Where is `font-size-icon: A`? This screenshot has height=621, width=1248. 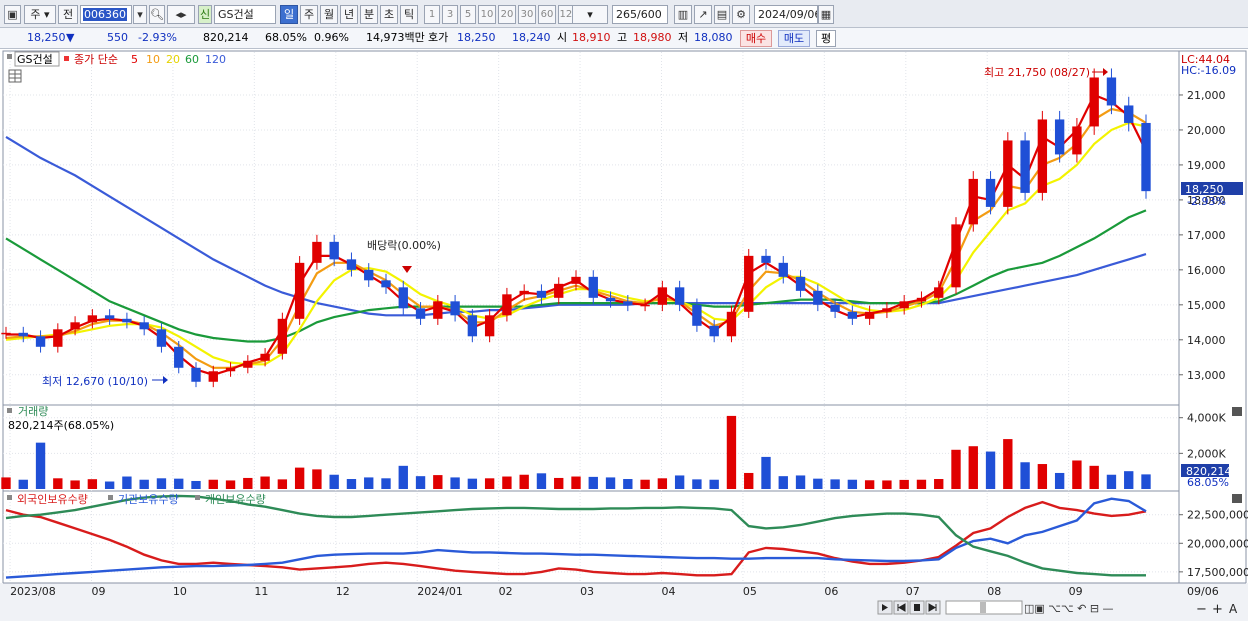
font-size-icon: A is located at coordinates (1233, 609).